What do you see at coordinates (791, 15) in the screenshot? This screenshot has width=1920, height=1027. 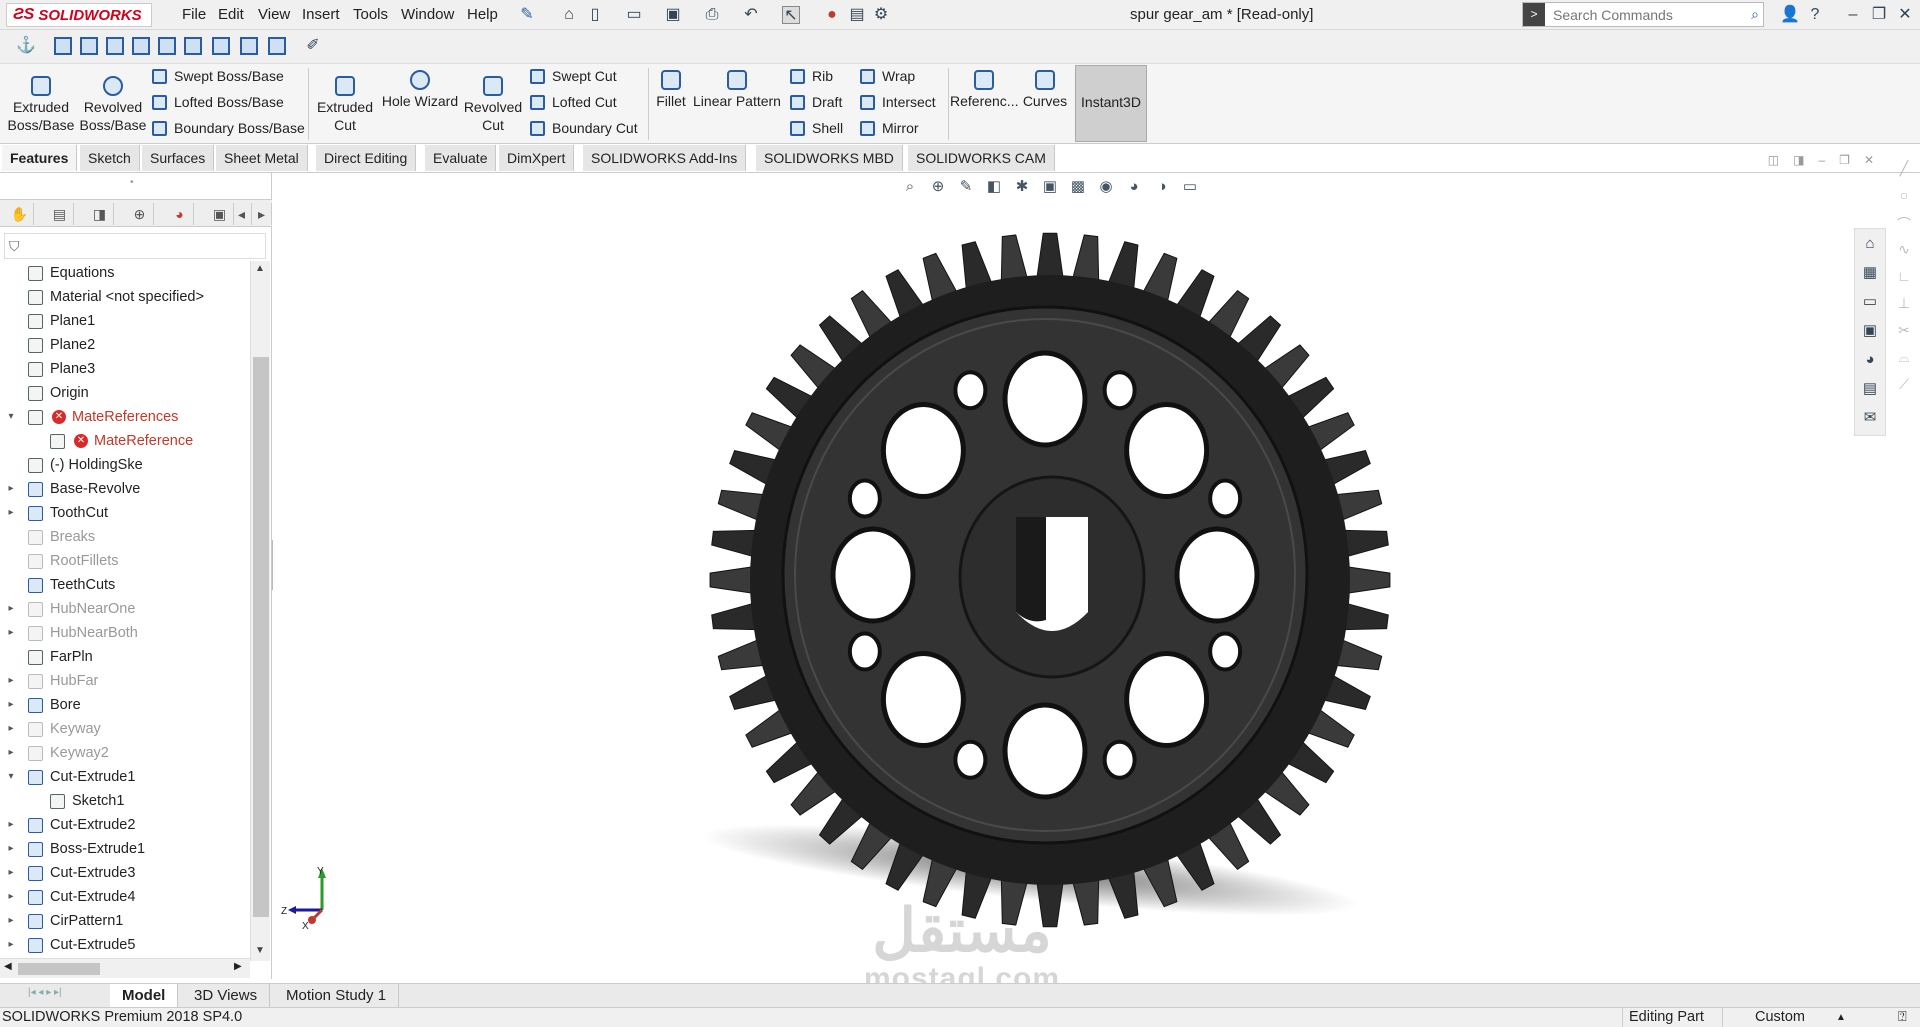 I see `select-pointer-icon: ↖` at bounding box center [791, 15].